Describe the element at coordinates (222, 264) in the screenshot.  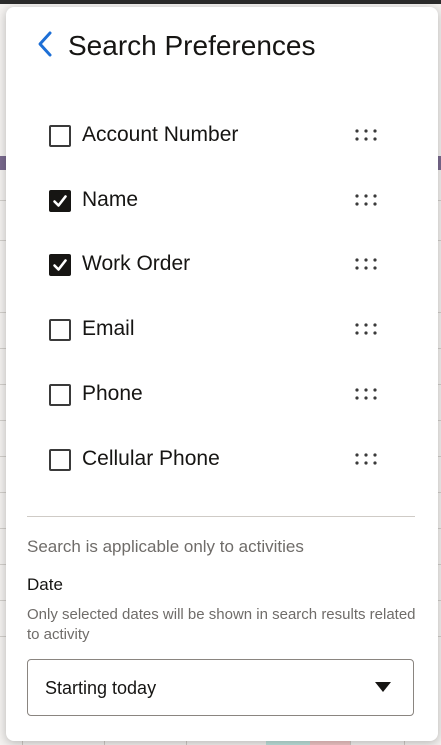
I see `search-field-row: Work Order` at that location.